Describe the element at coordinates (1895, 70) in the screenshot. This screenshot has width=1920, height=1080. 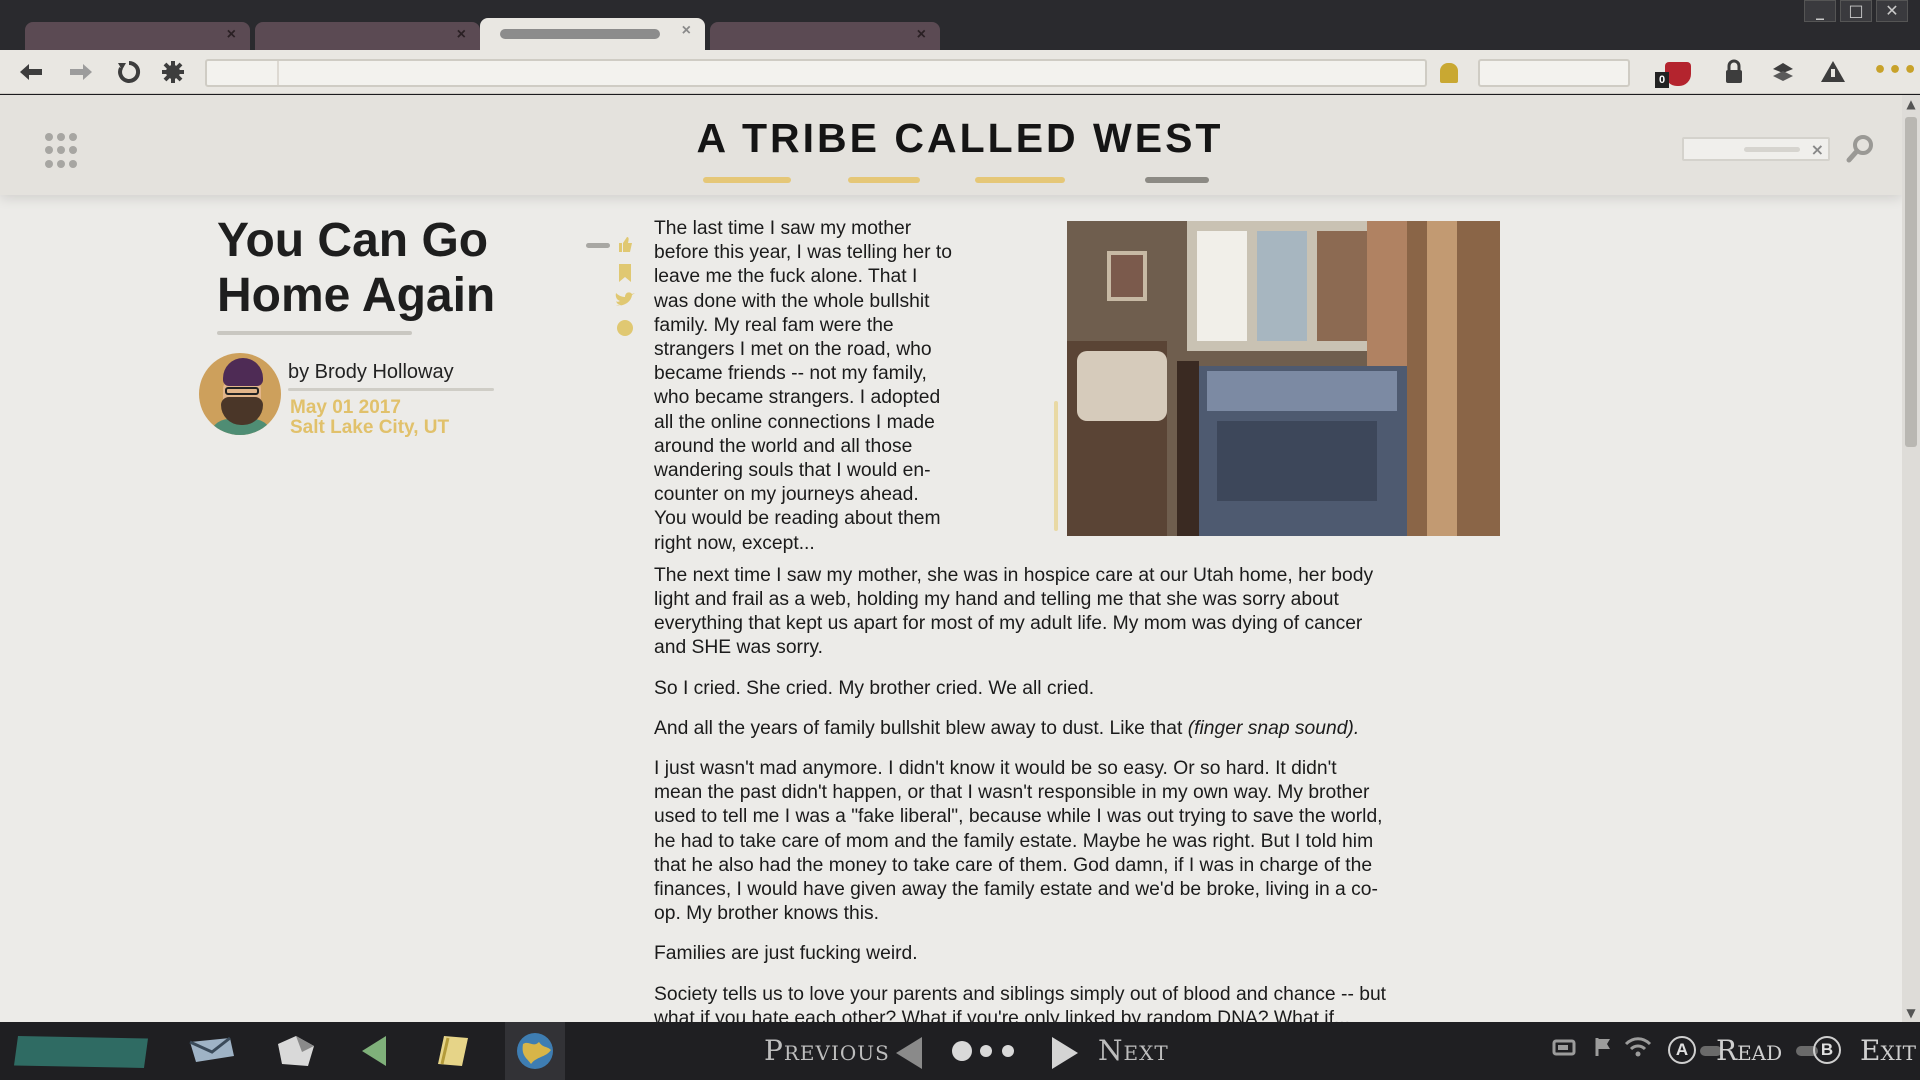
I see `more-icon: •••` at that location.